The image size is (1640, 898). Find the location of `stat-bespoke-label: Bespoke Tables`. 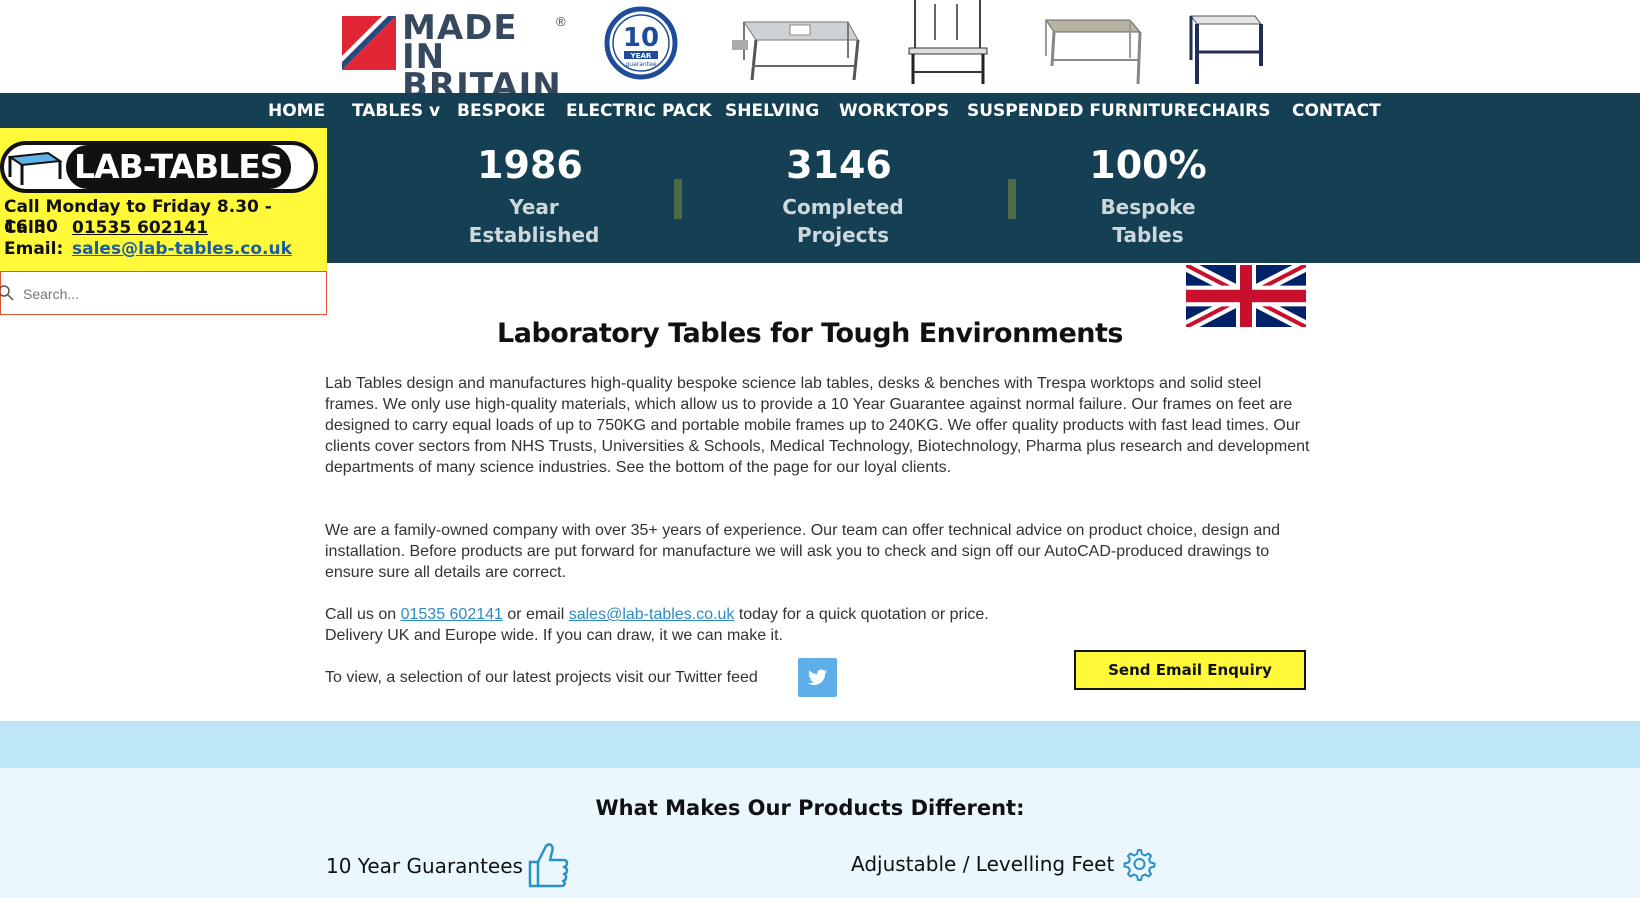

stat-bespoke-label: Bespoke Tables is located at coordinates (1148, 221).